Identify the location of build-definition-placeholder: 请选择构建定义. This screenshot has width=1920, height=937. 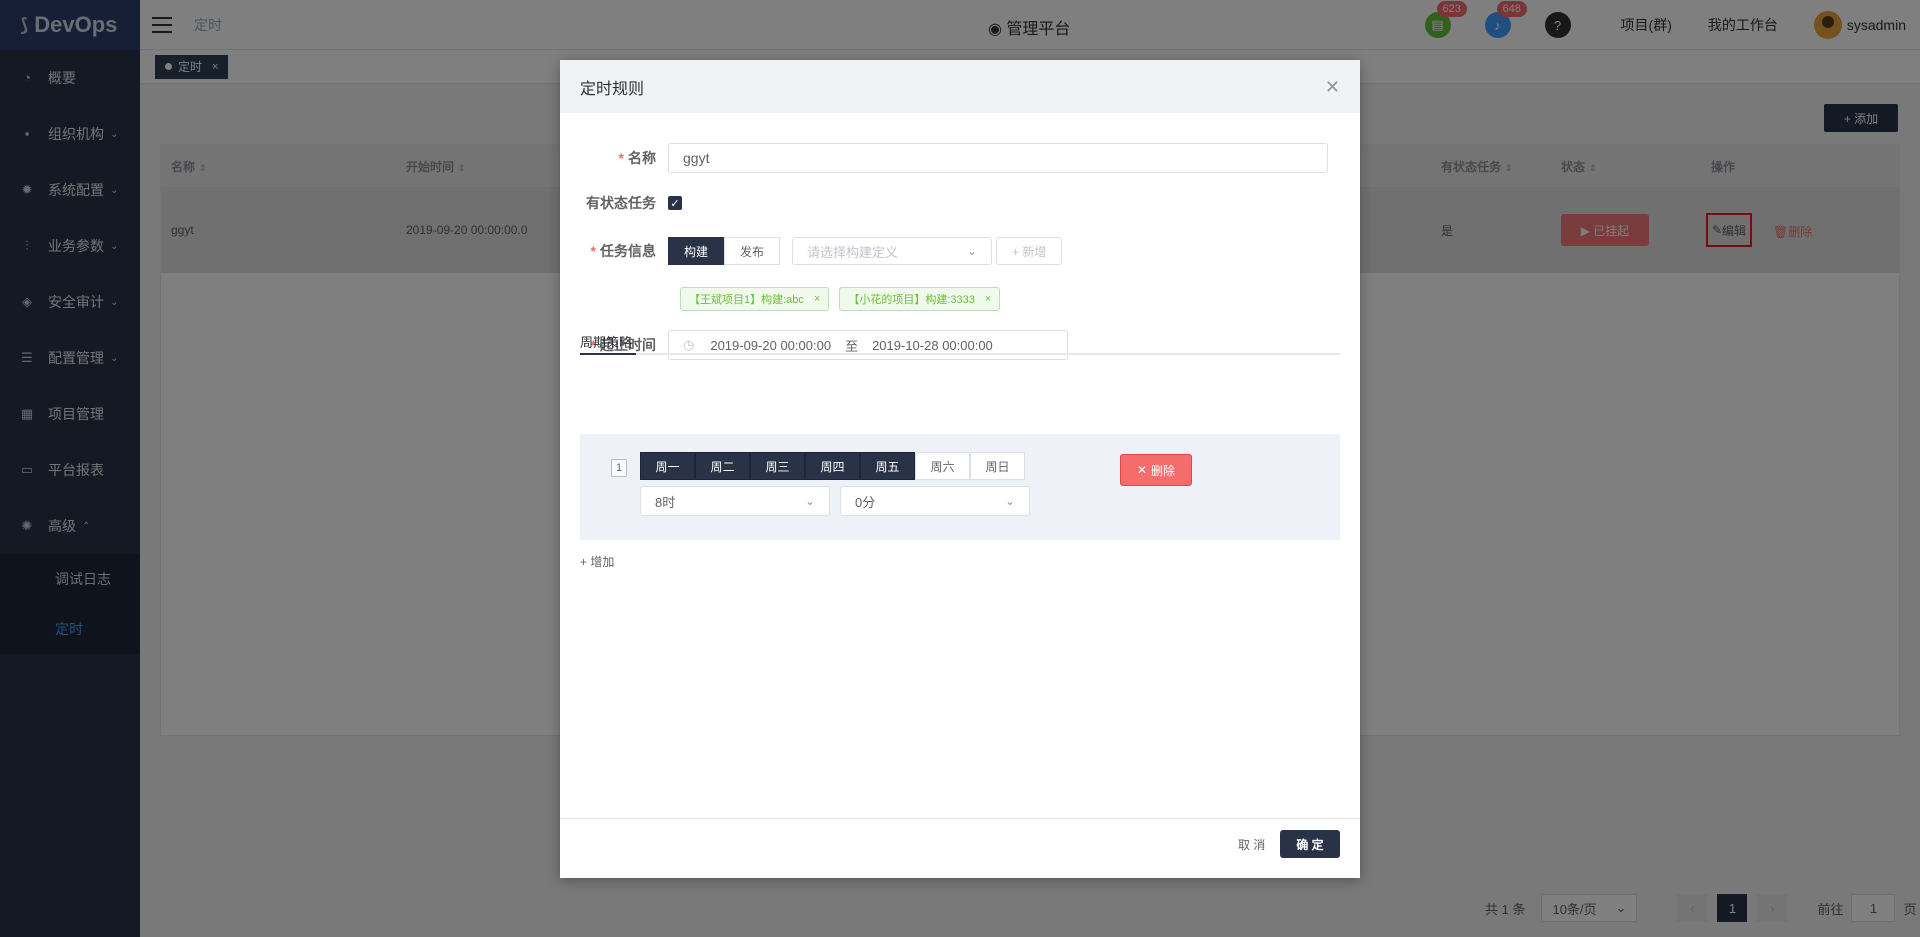
(853, 252).